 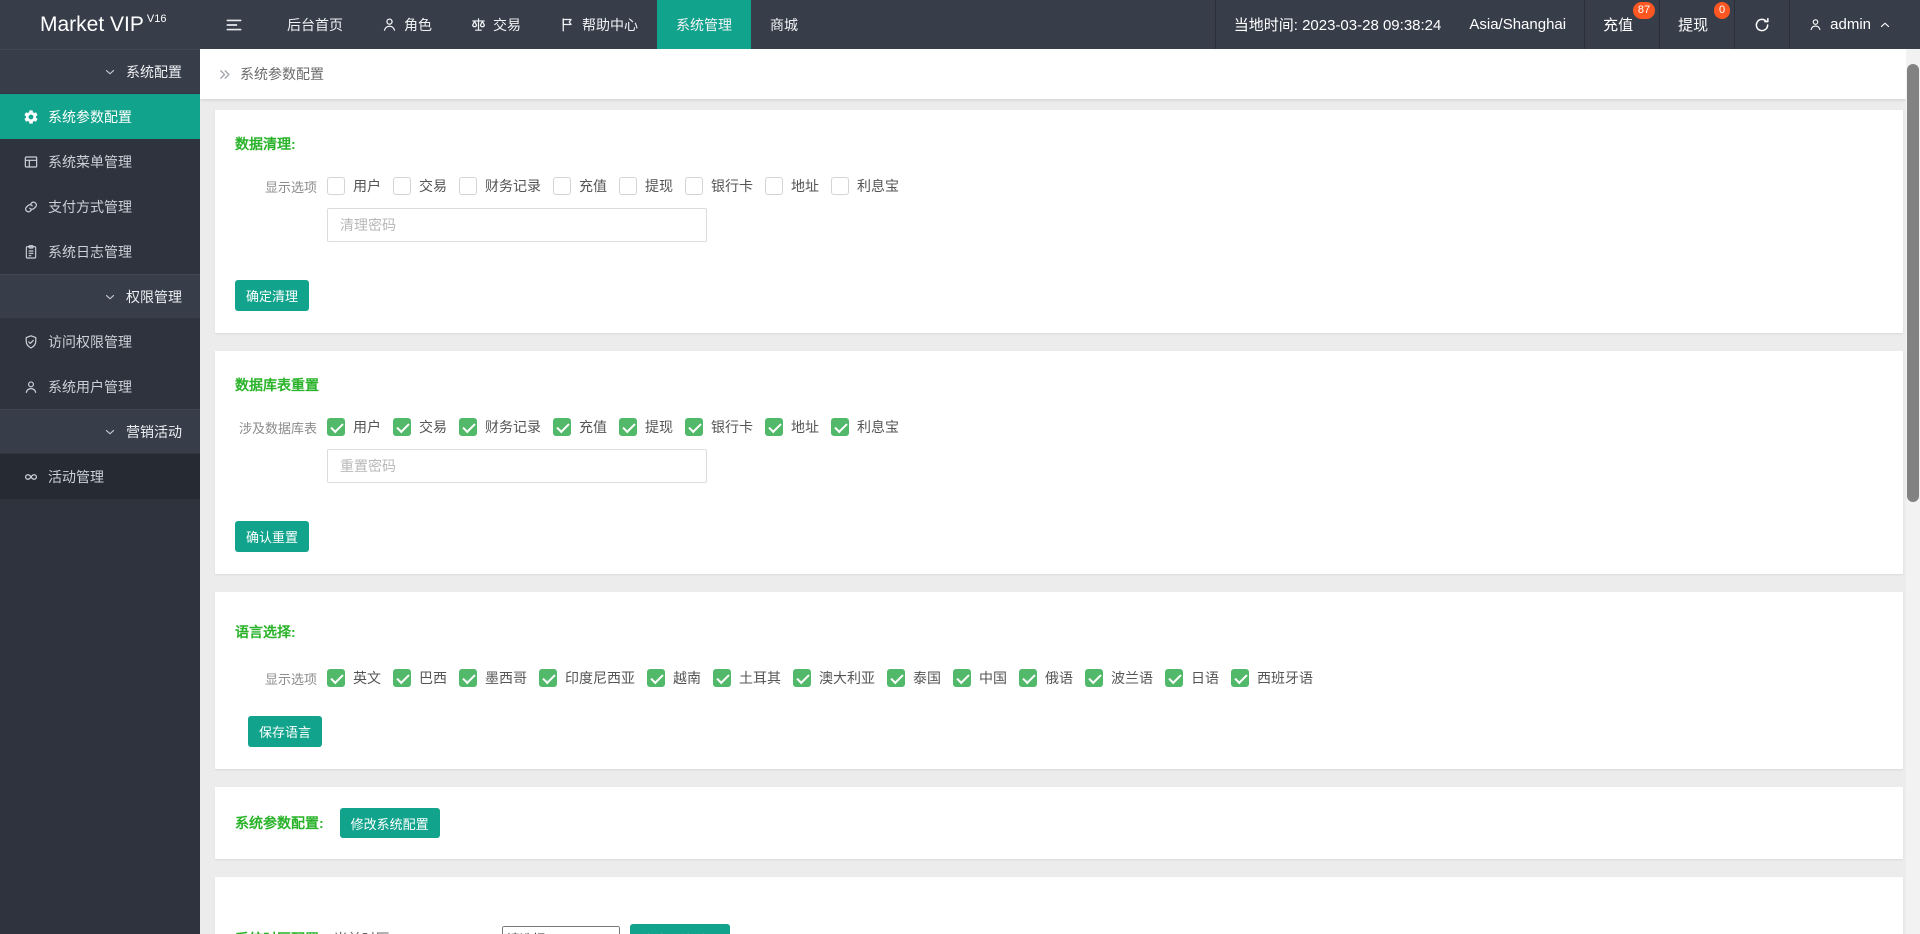 What do you see at coordinates (100, 161) in the screenshot?
I see `sidebar-item: 系统菜单管理` at bounding box center [100, 161].